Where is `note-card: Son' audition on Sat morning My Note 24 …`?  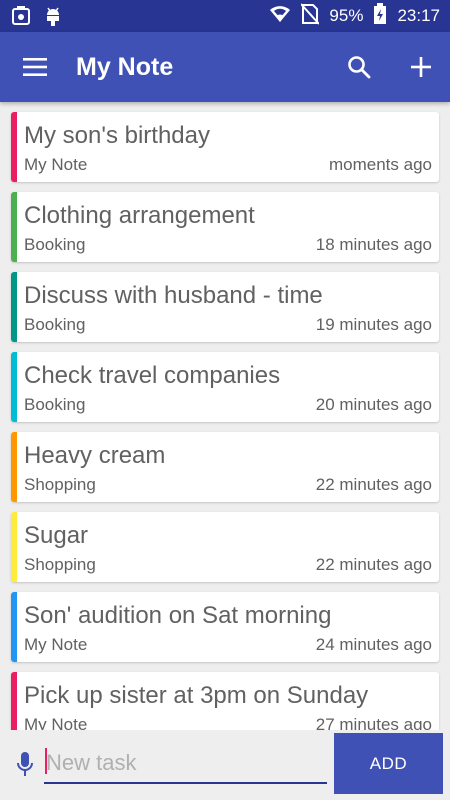 note-card: Son' audition on Sat morning My Note 24 … is located at coordinates (225, 627).